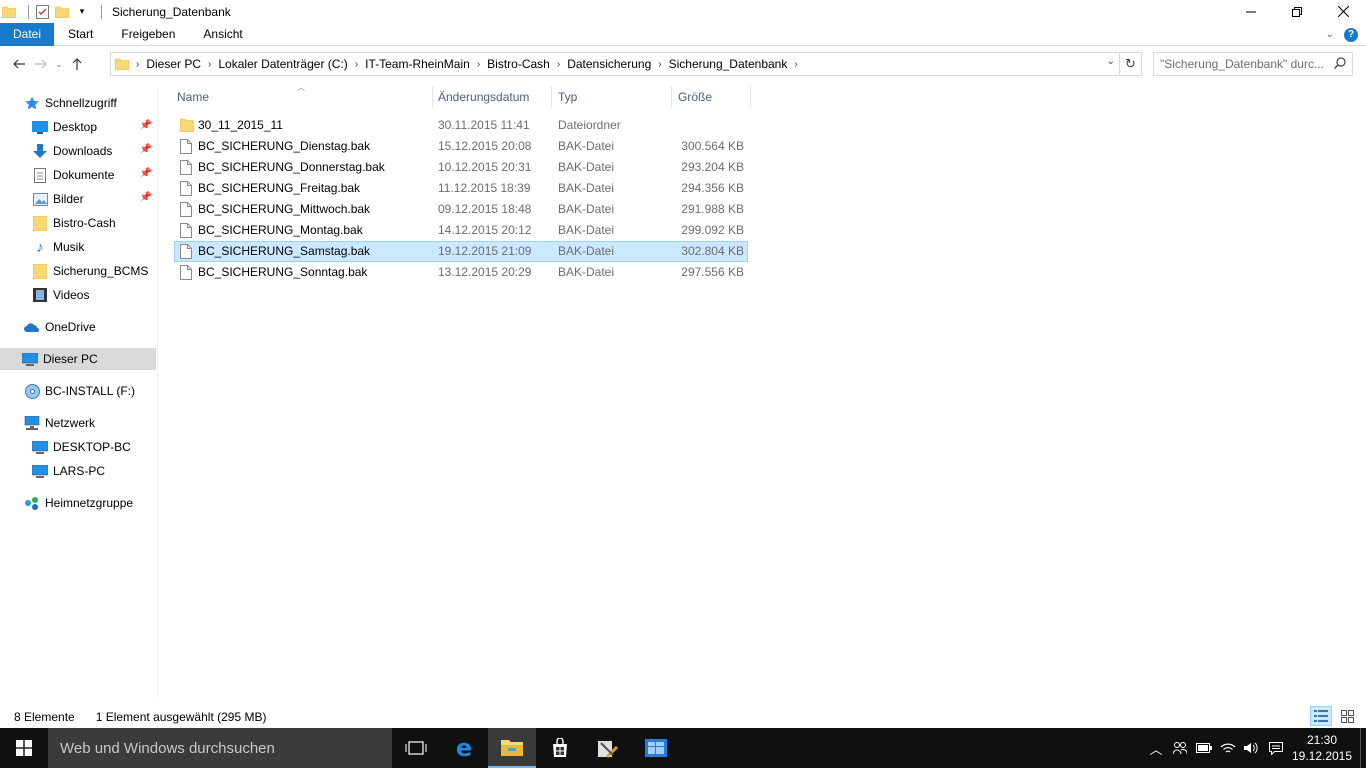 The width and height of the screenshot is (1366, 768). Describe the element at coordinates (94, 175) in the screenshot. I see `sidebar-item-documents: Dokumente 📌` at that location.